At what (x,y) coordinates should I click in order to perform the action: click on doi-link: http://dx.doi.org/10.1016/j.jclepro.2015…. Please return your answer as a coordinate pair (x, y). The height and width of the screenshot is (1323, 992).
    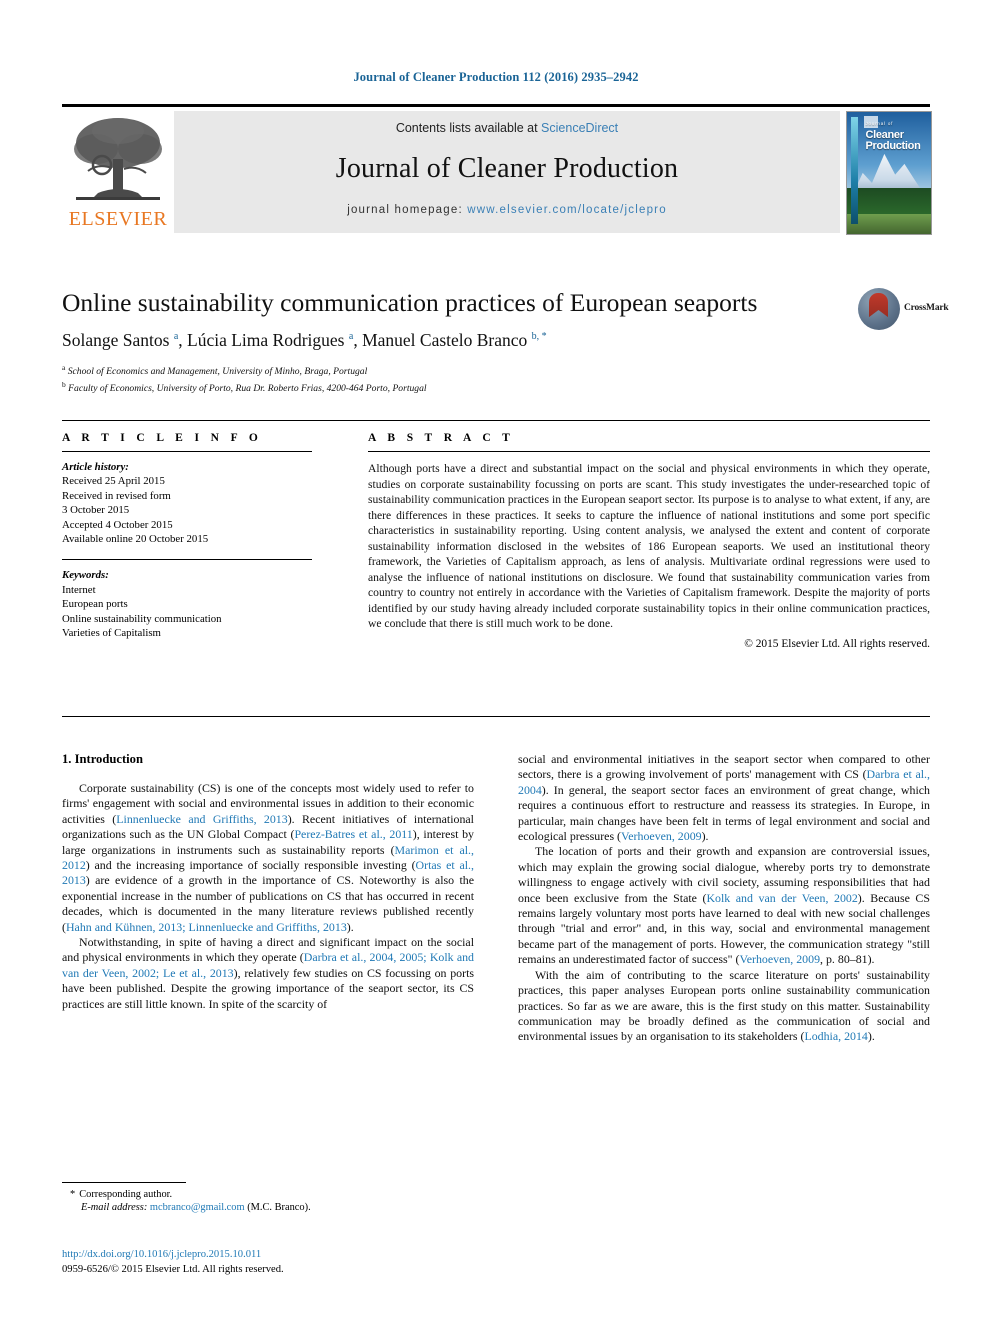
    Looking at the image, I should click on (277, 1255).